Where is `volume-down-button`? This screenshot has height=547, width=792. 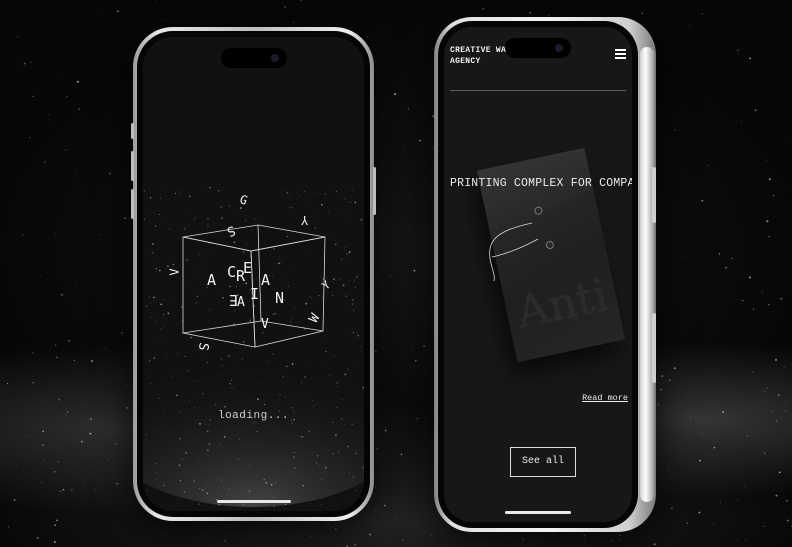 volume-down-button is located at coordinates (132, 204).